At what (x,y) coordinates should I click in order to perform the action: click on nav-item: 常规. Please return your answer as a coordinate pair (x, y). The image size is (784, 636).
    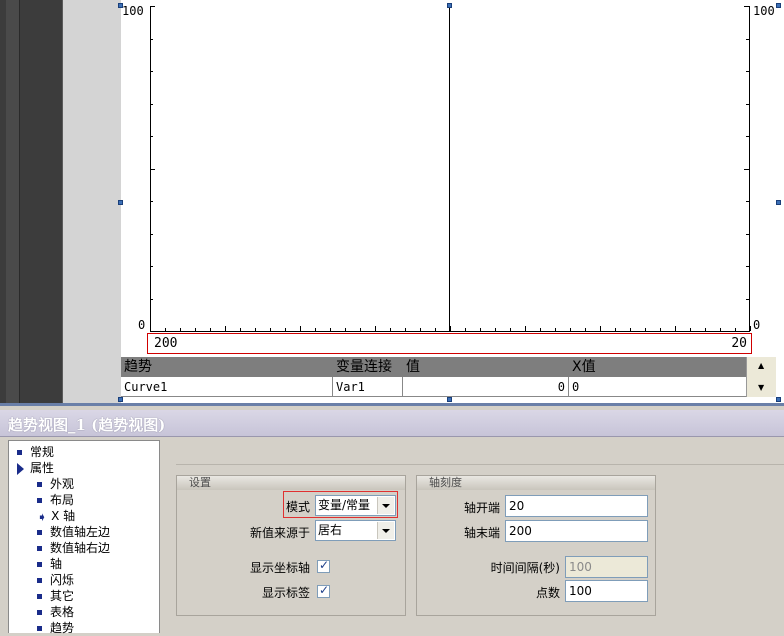
    Looking at the image, I should click on (35, 452).